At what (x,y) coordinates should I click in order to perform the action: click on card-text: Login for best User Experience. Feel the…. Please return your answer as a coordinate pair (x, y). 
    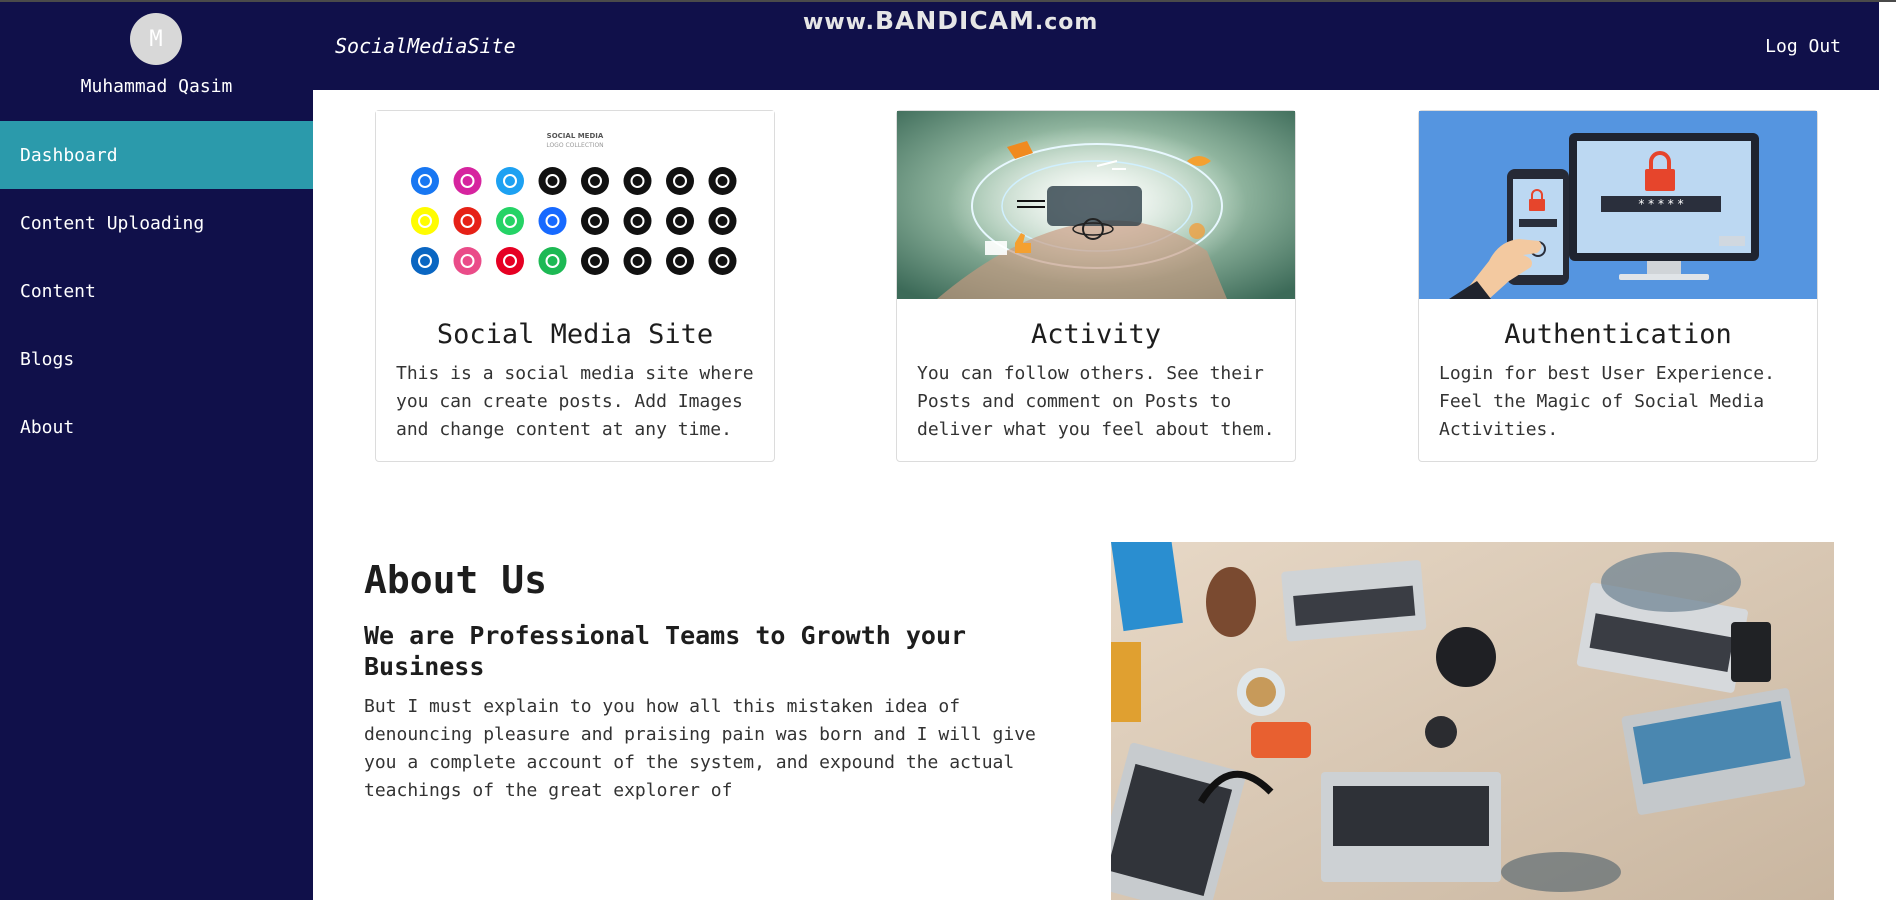
    Looking at the image, I should click on (1607, 401).